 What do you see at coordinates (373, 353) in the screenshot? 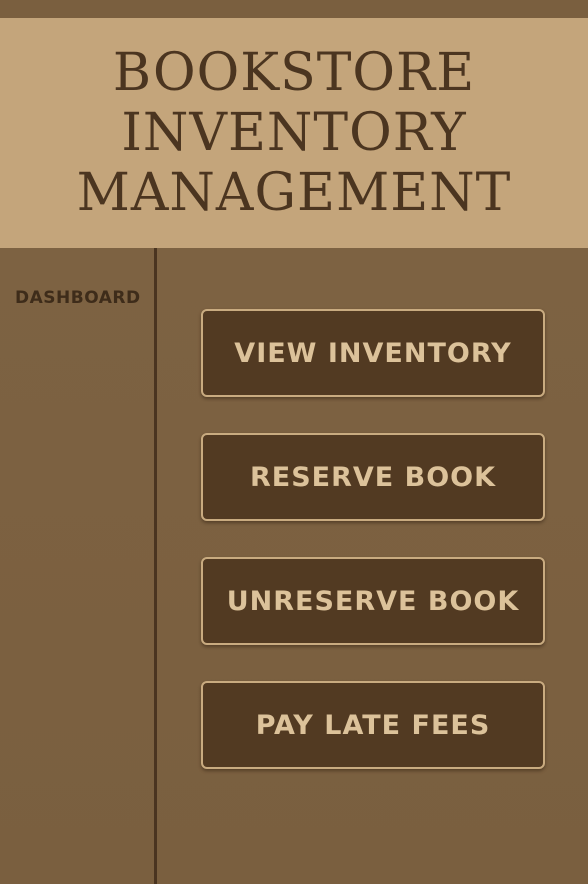
I see `view-inventory-button: VIEW INVENTORY` at bounding box center [373, 353].